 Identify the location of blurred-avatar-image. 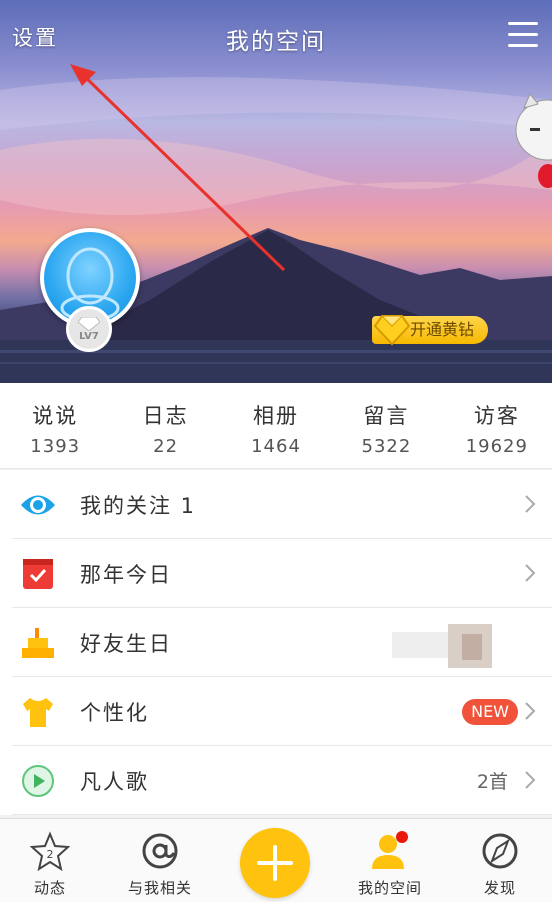
(442, 646).